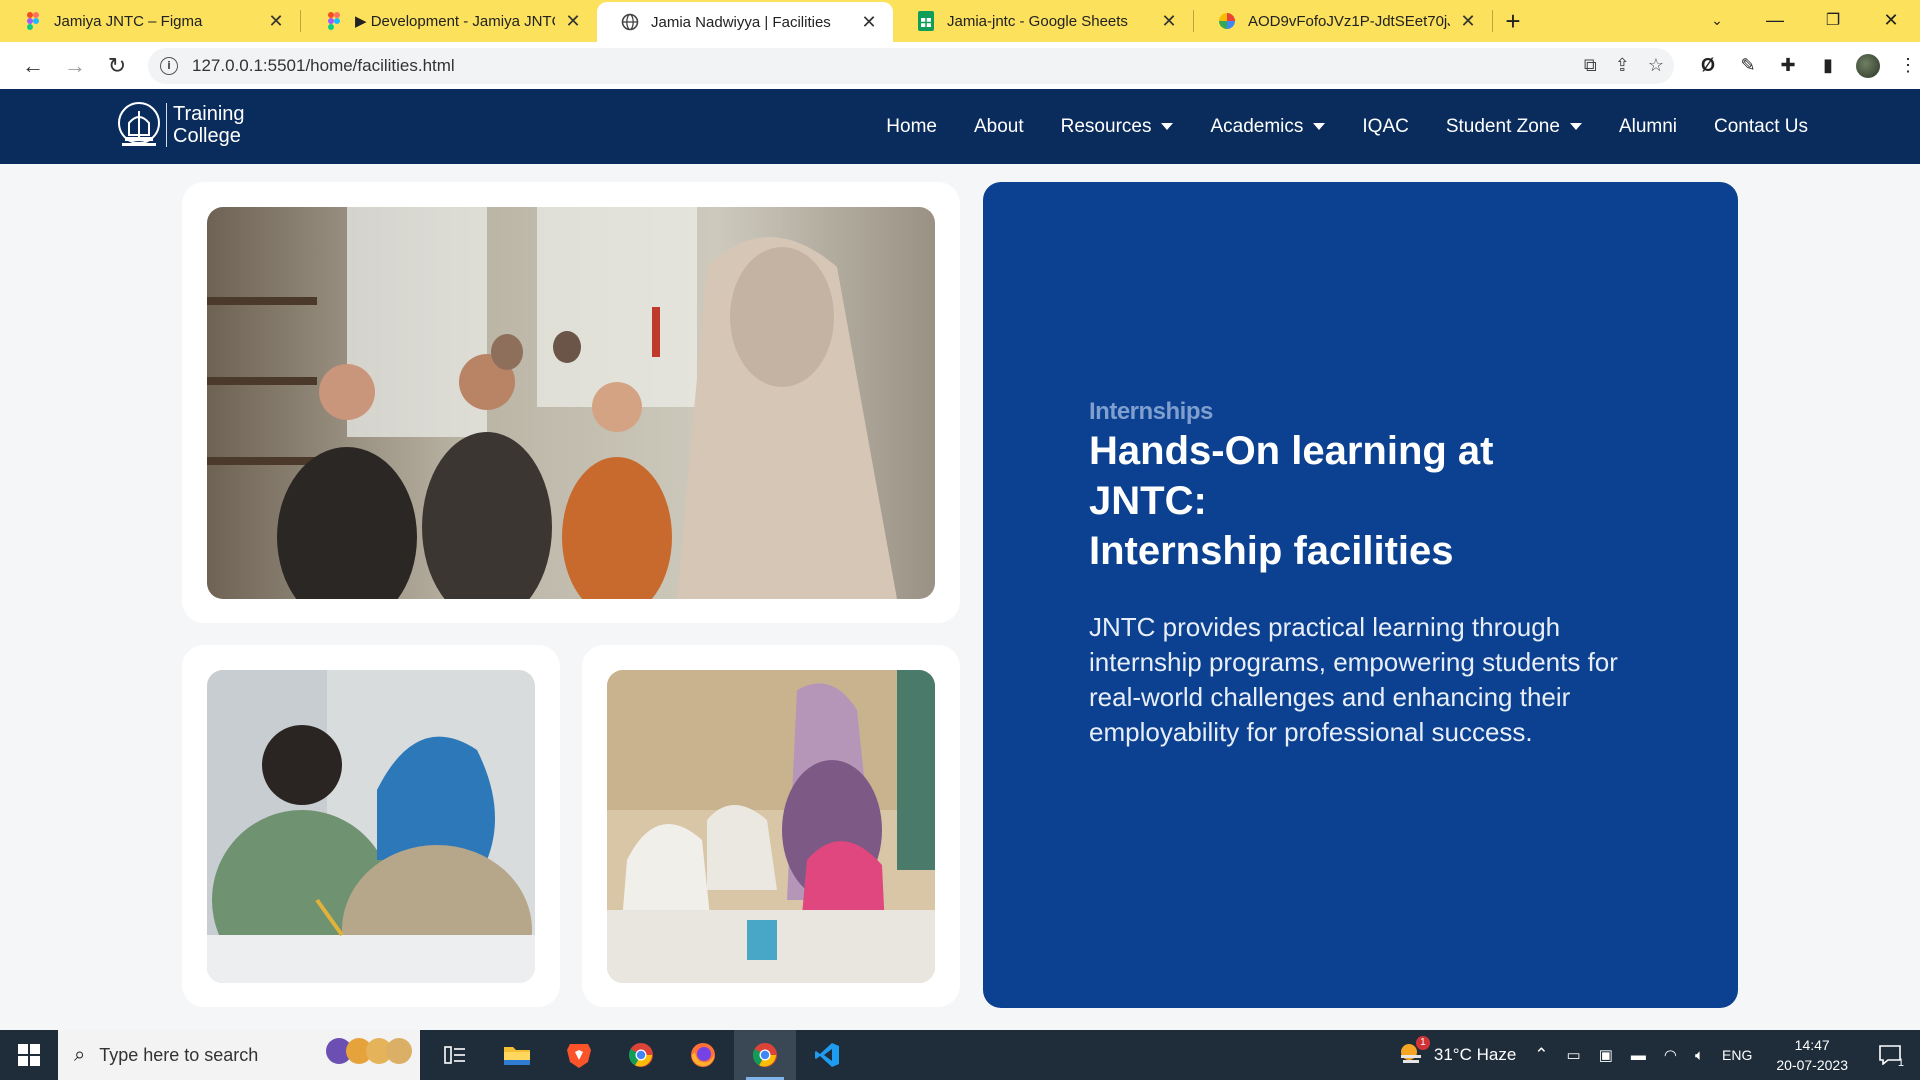  Describe the element at coordinates (1291, 451) in the screenshot. I see `heading-line: Hands-On learning at` at that location.